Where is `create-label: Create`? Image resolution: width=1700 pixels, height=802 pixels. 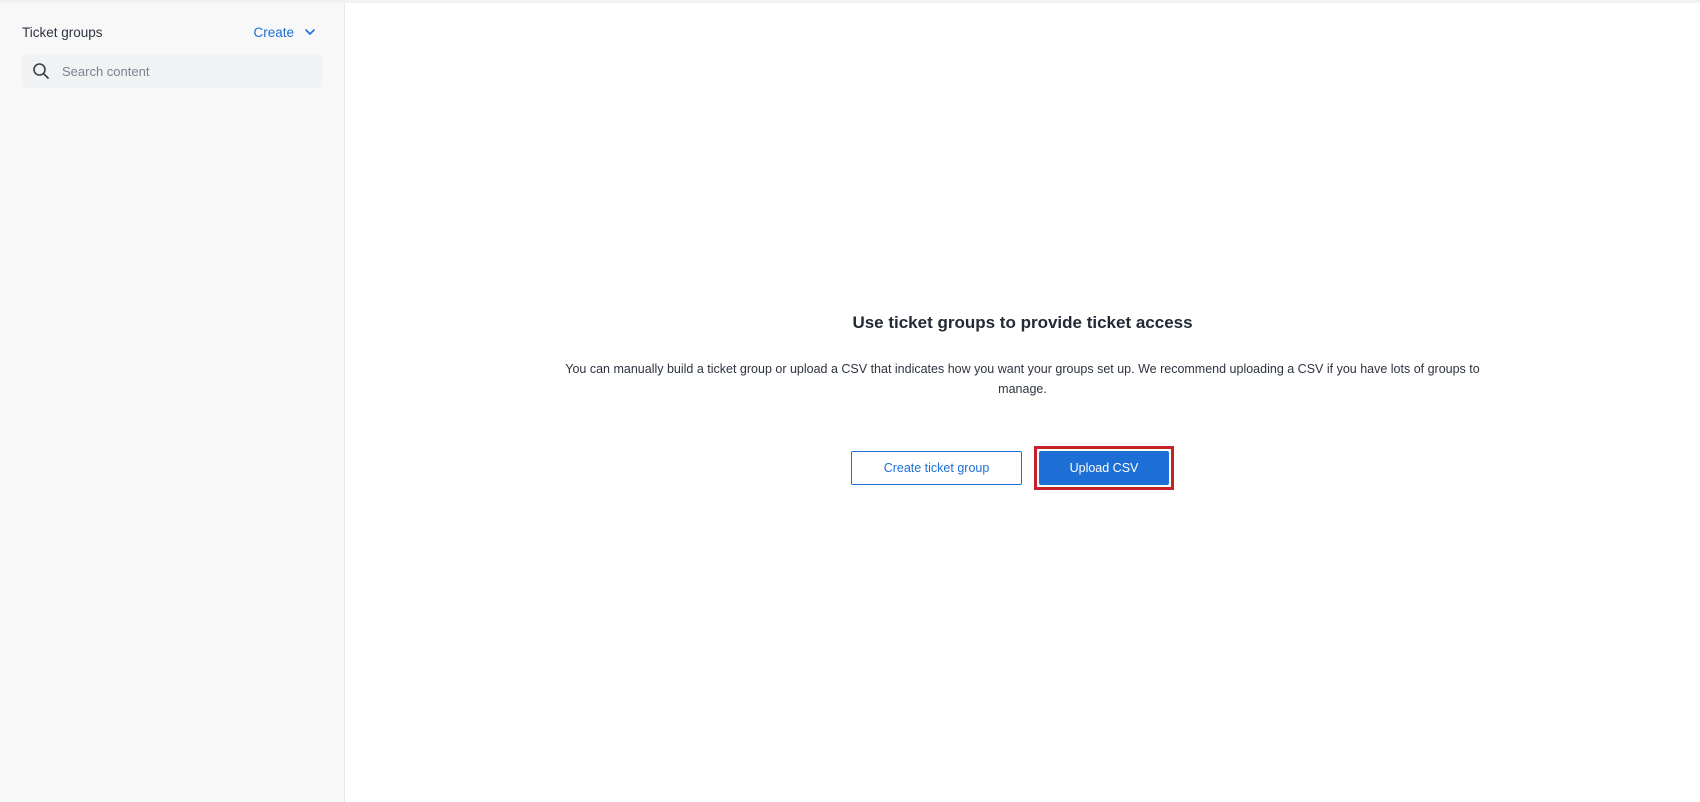
create-label: Create is located at coordinates (273, 32).